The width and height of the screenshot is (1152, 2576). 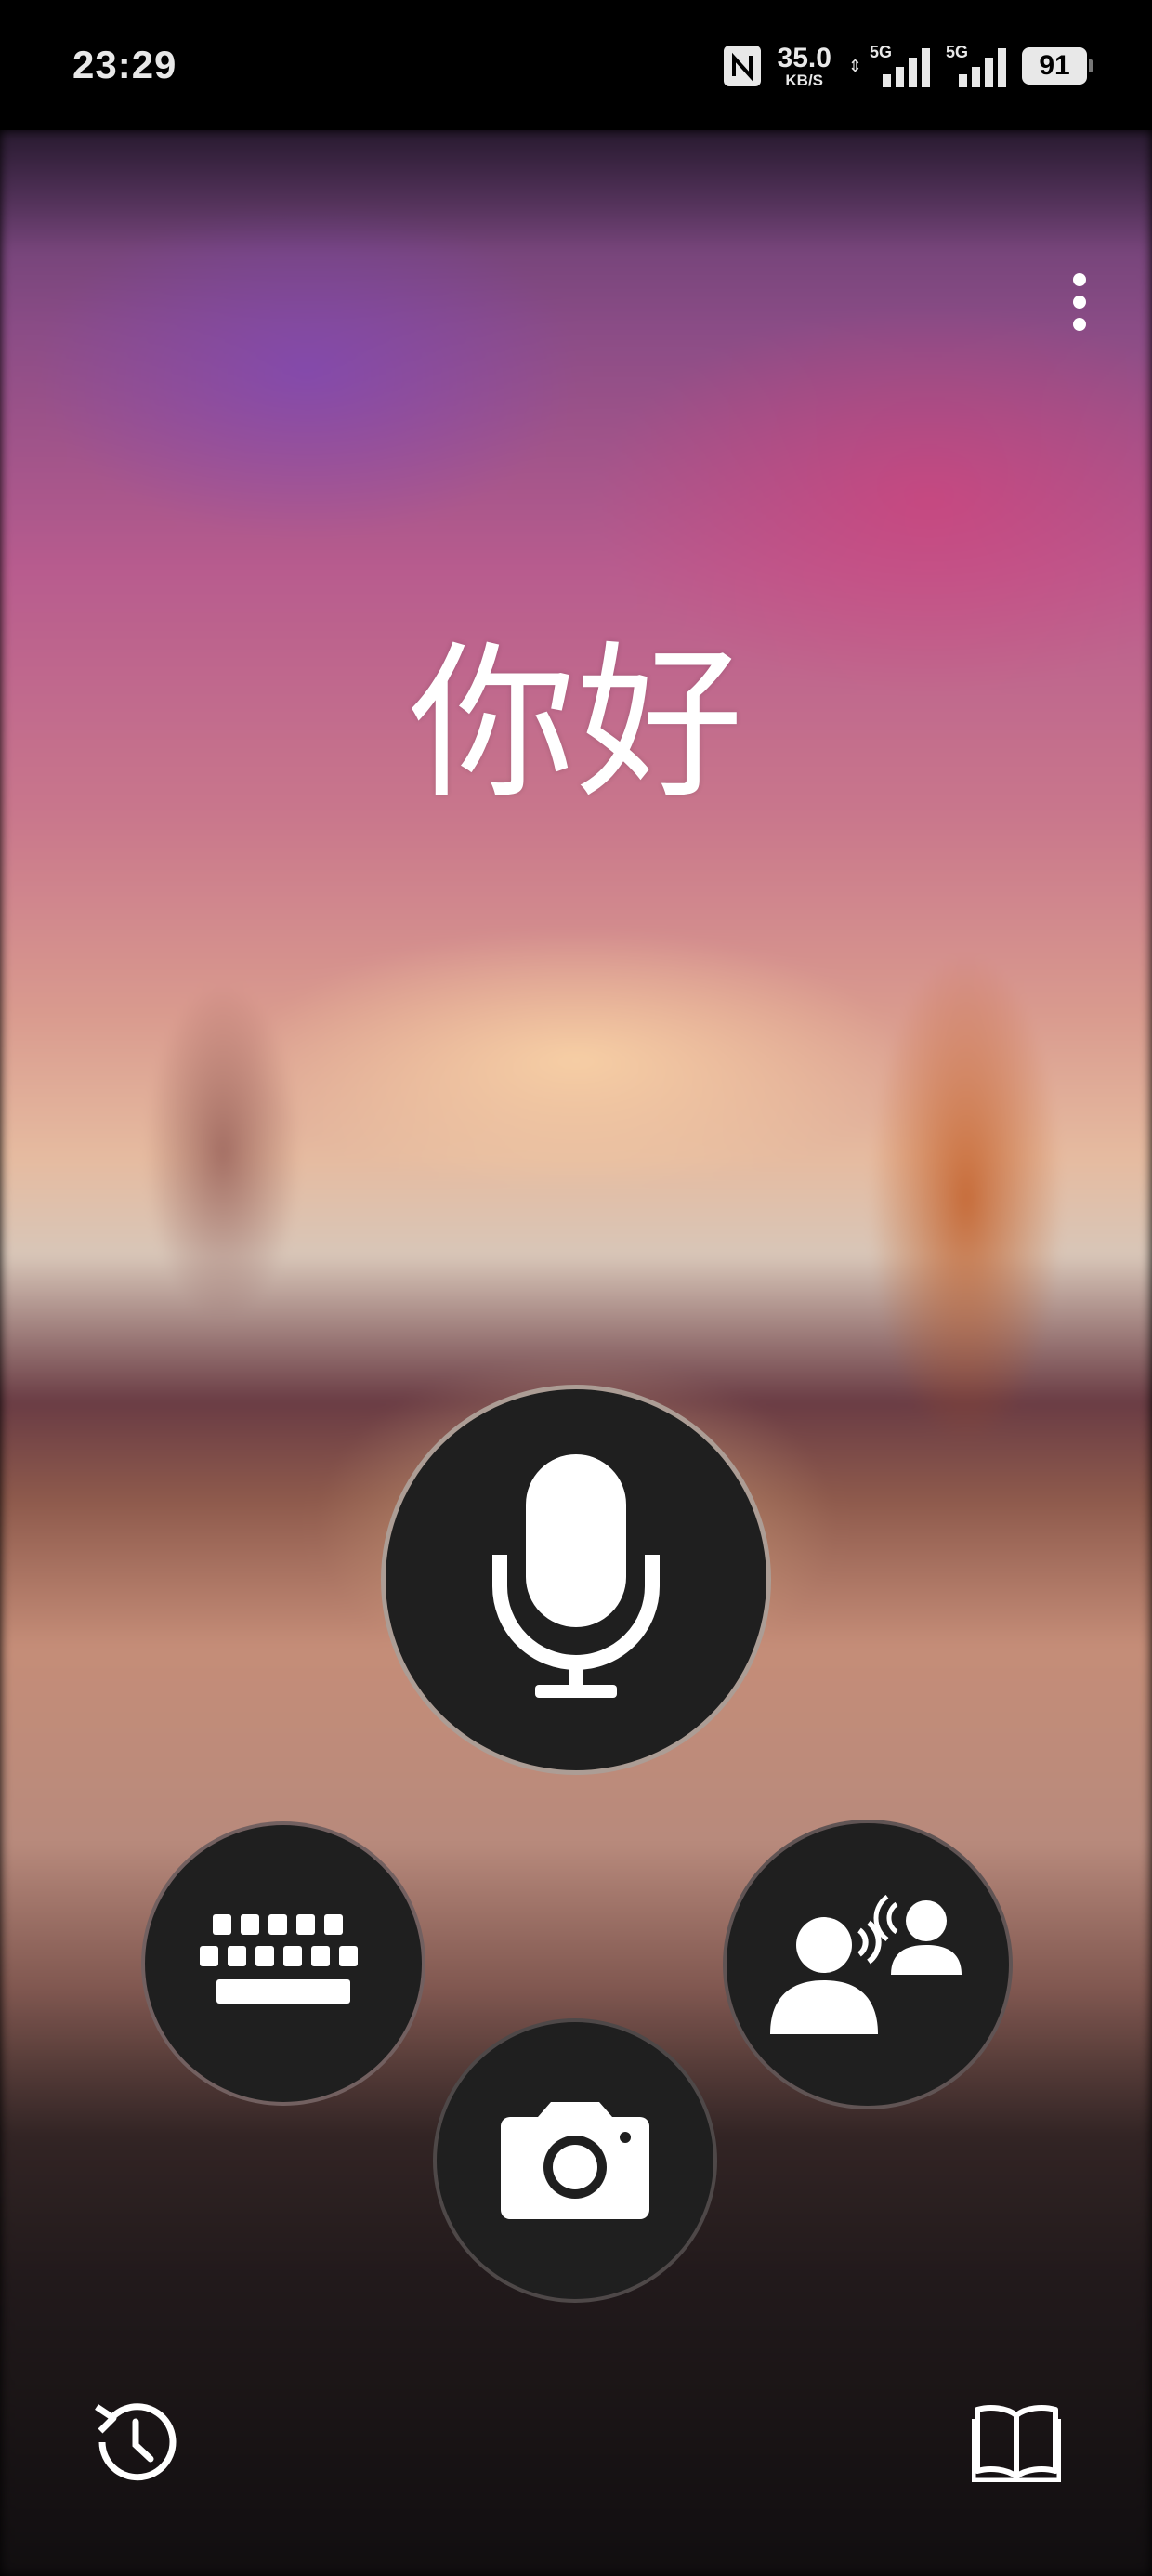 I want to click on phrasebook-button, so click(x=1016, y=2442).